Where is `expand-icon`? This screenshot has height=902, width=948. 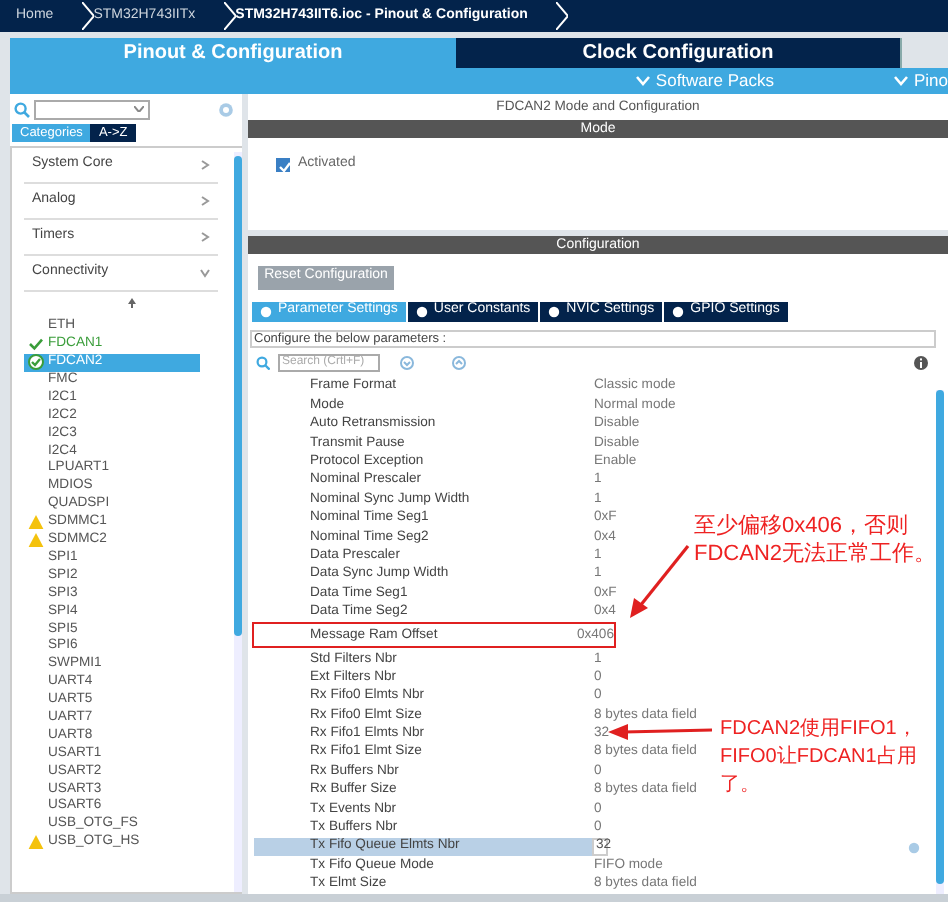 expand-icon is located at coordinates (407, 362).